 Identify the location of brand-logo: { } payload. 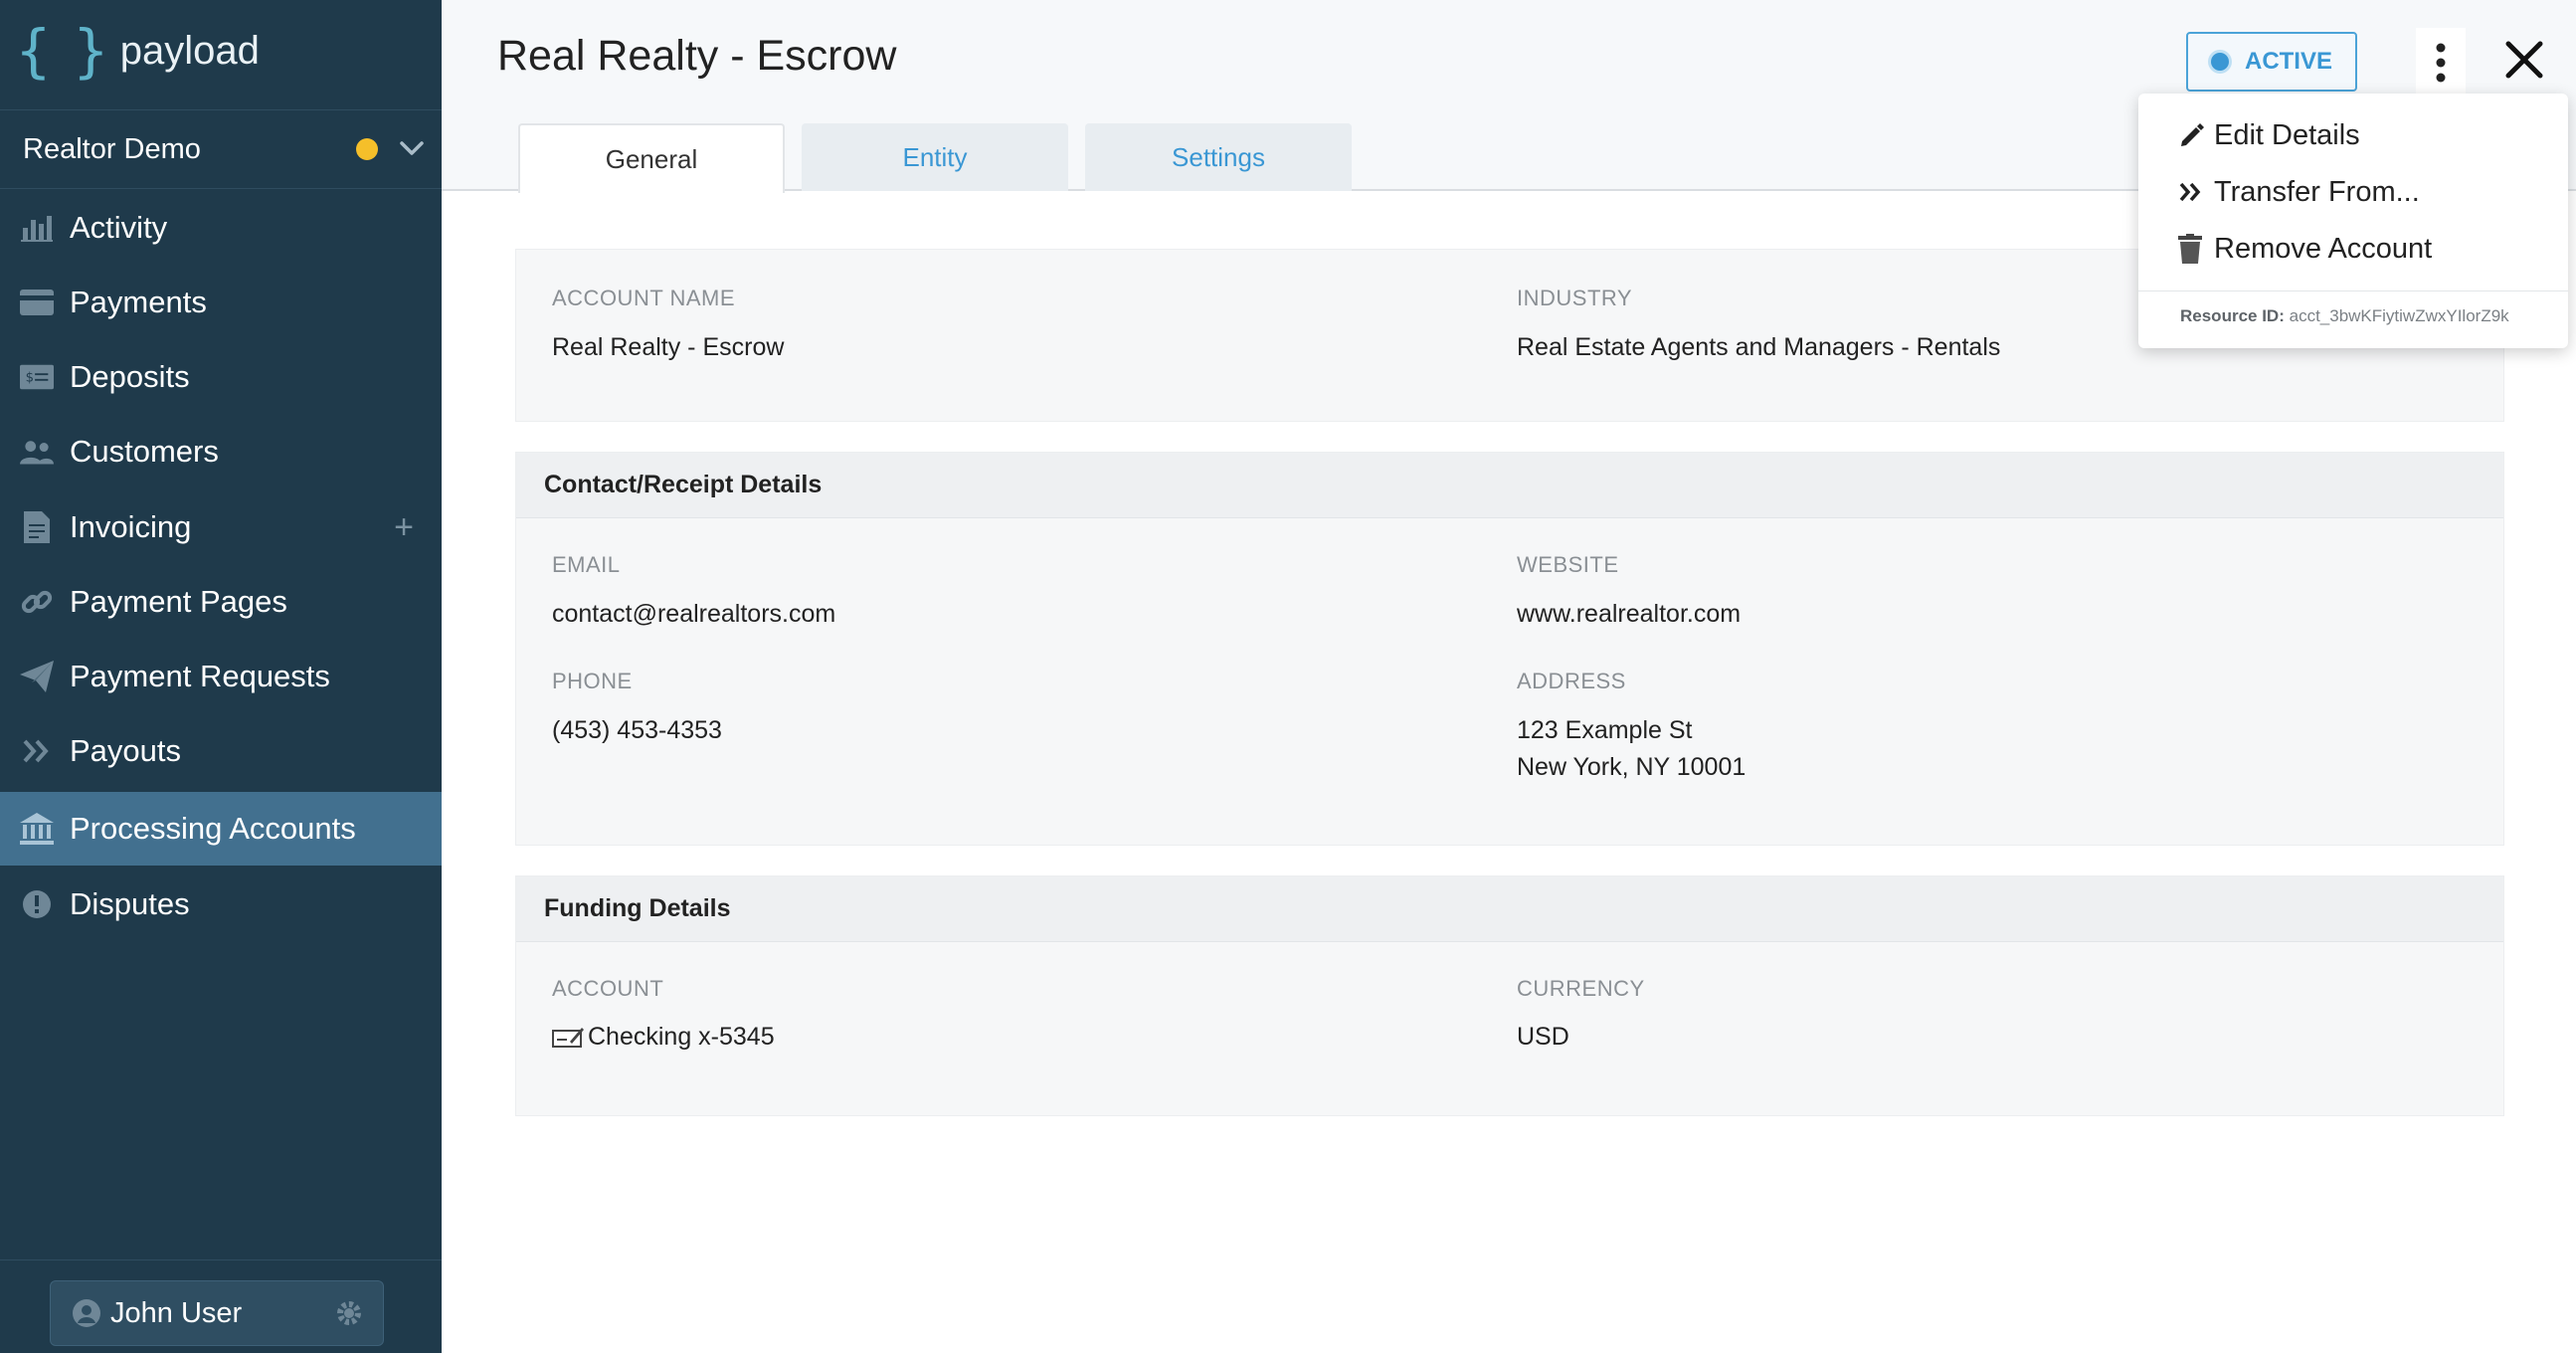
(138, 51).